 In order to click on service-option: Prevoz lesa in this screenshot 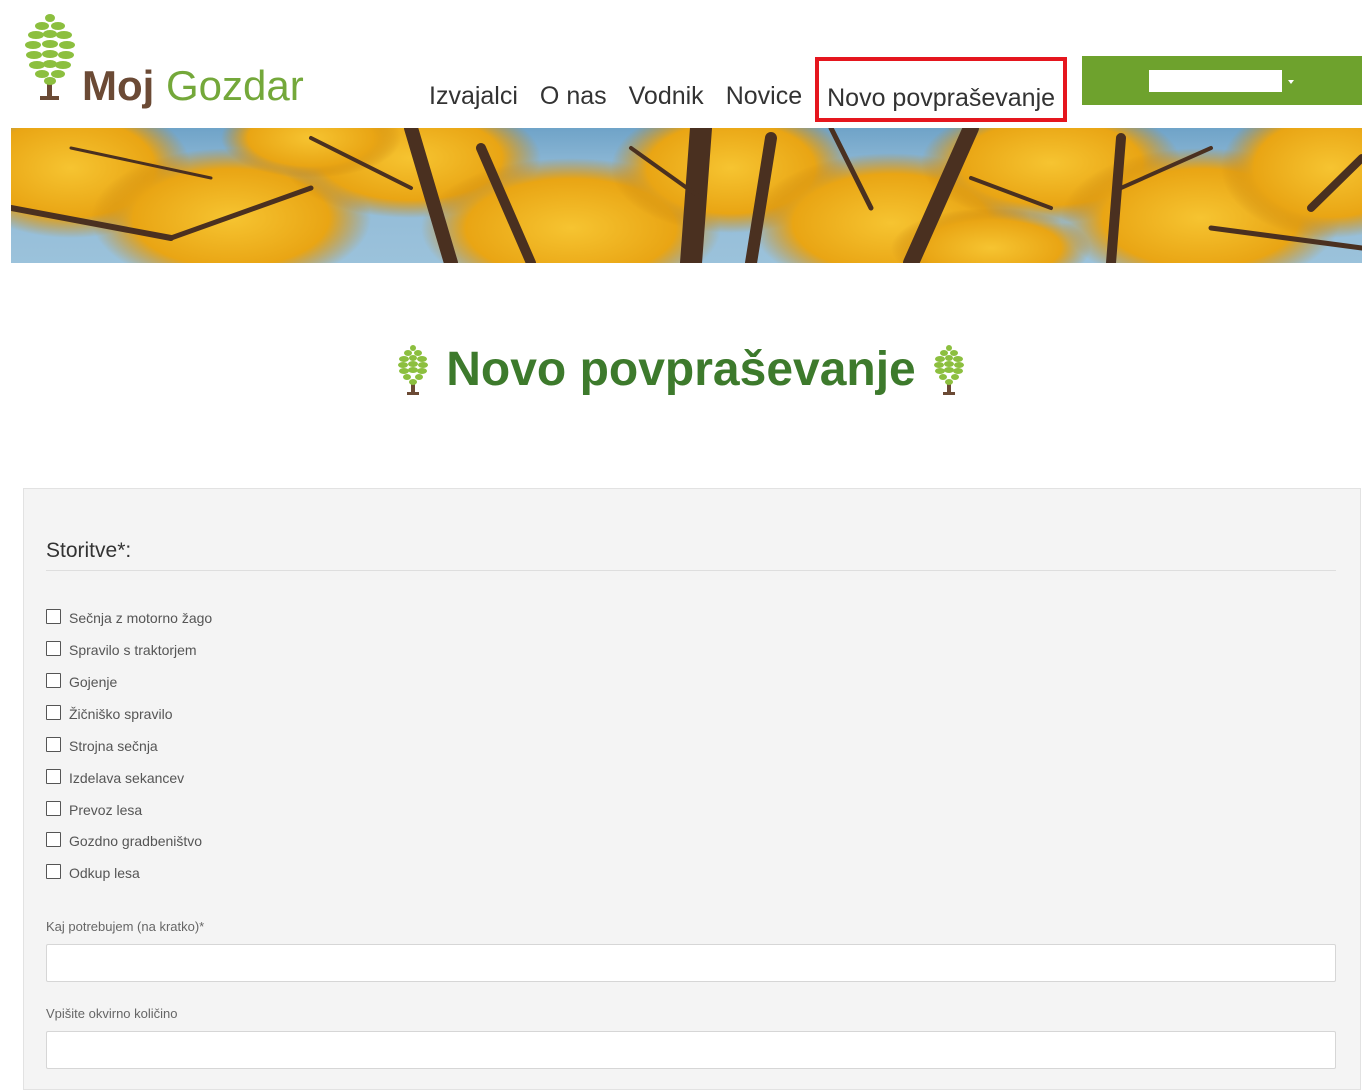, I will do `click(94, 810)`.